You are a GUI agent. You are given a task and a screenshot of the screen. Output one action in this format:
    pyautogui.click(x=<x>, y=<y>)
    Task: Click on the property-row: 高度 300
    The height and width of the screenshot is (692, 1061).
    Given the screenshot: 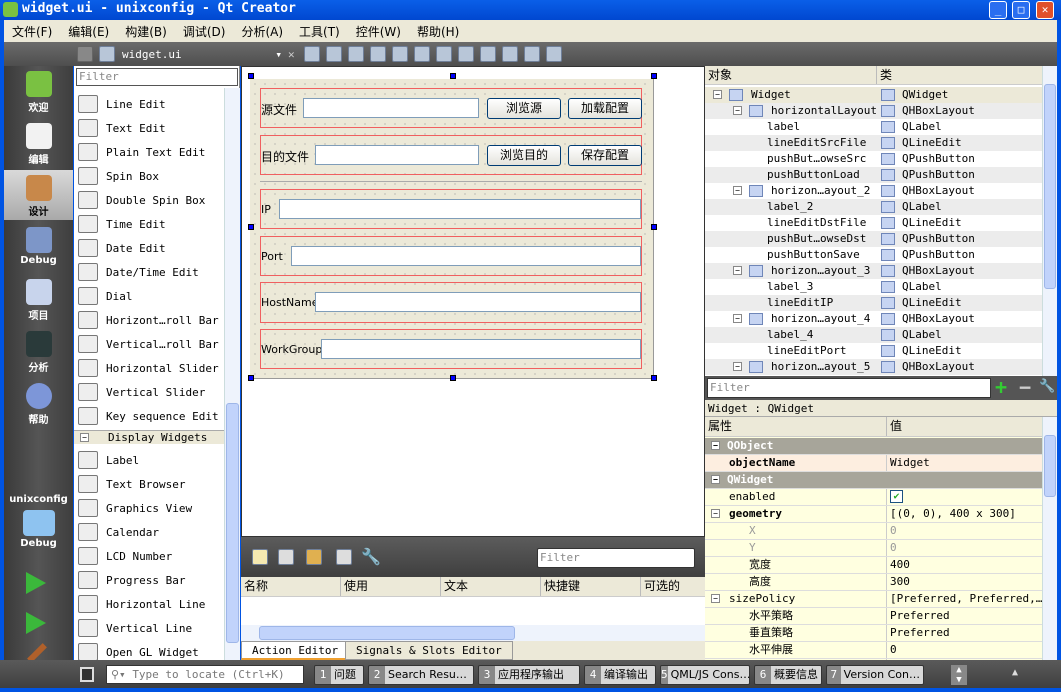 What is the action you would take?
    pyautogui.click(x=873, y=582)
    